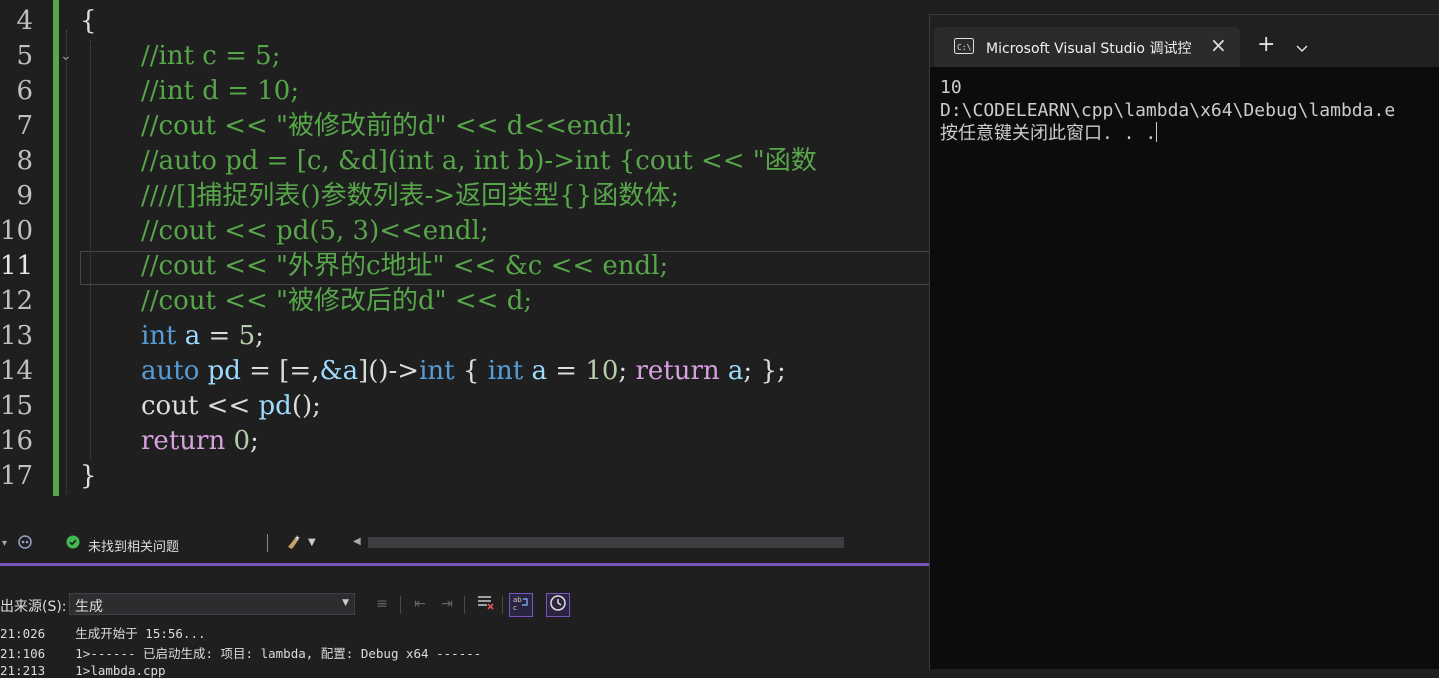  Describe the element at coordinates (170, 406) in the screenshot. I see `identifier-token: cout` at that location.